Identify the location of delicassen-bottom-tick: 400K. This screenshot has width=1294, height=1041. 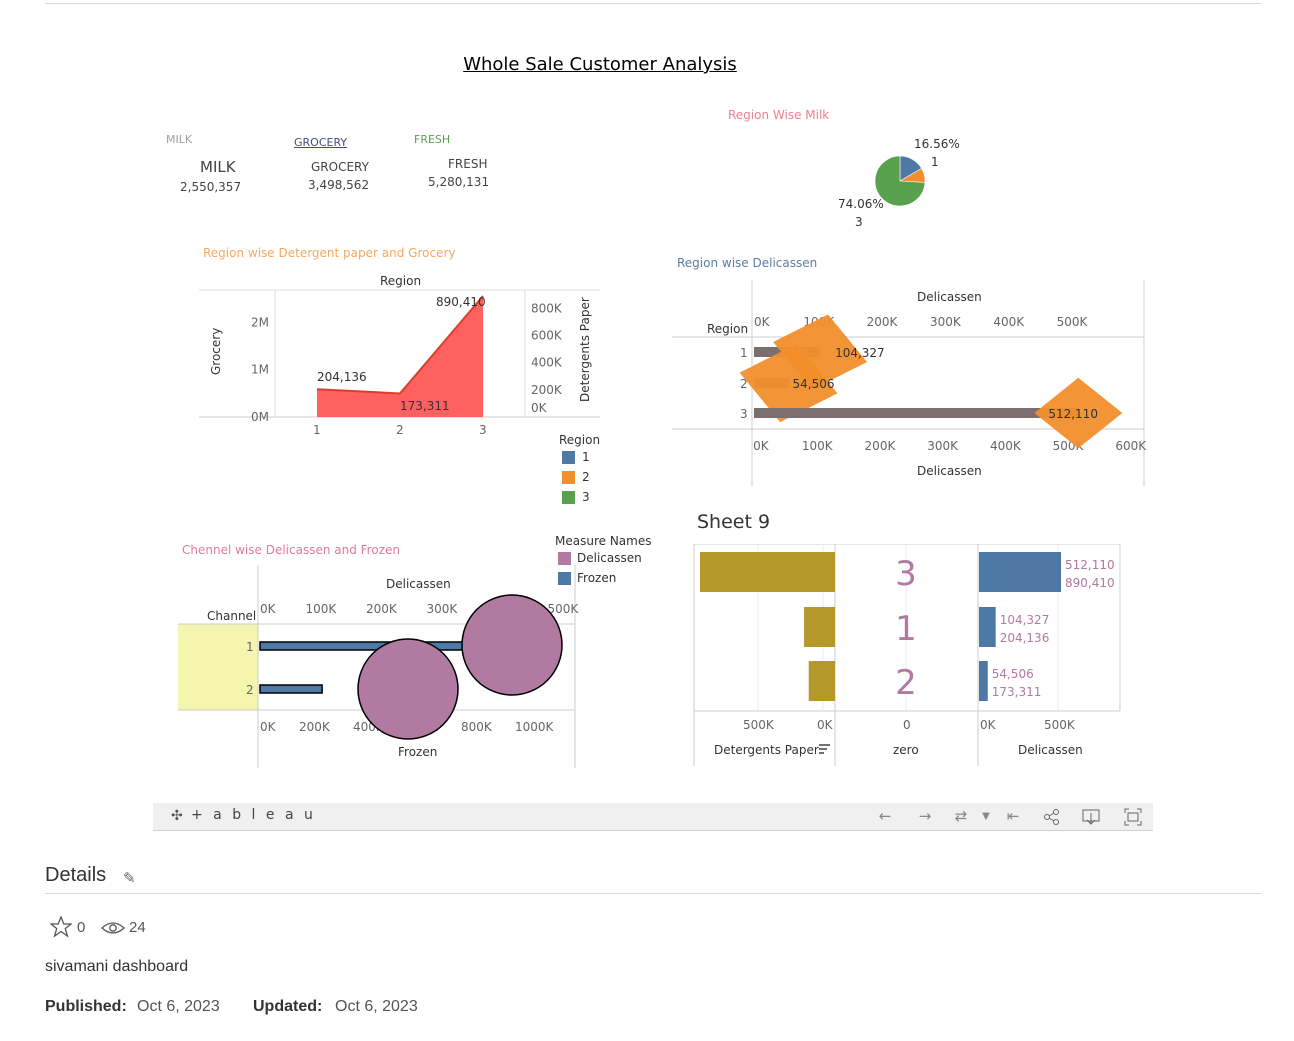
(1006, 446).